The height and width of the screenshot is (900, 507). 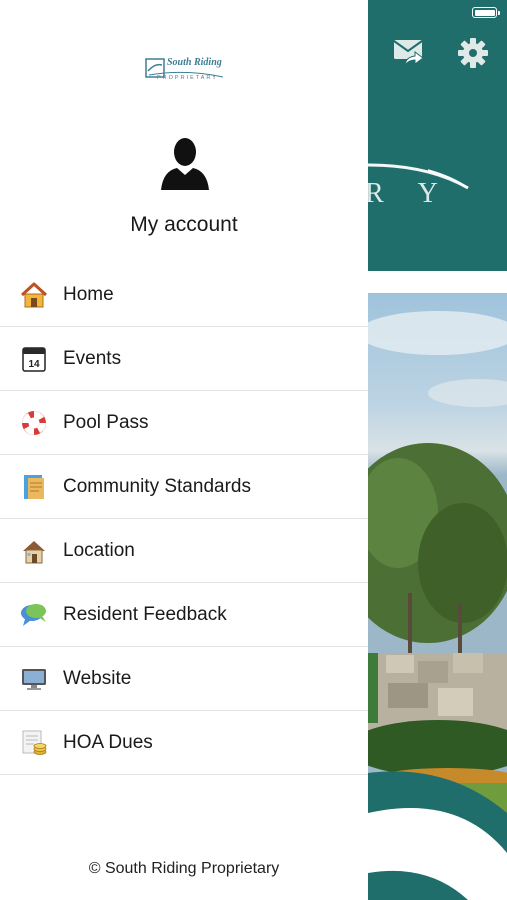 I want to click on south-riding-logo: South Riding PROPRIETARY, so click(x=186, y=70).